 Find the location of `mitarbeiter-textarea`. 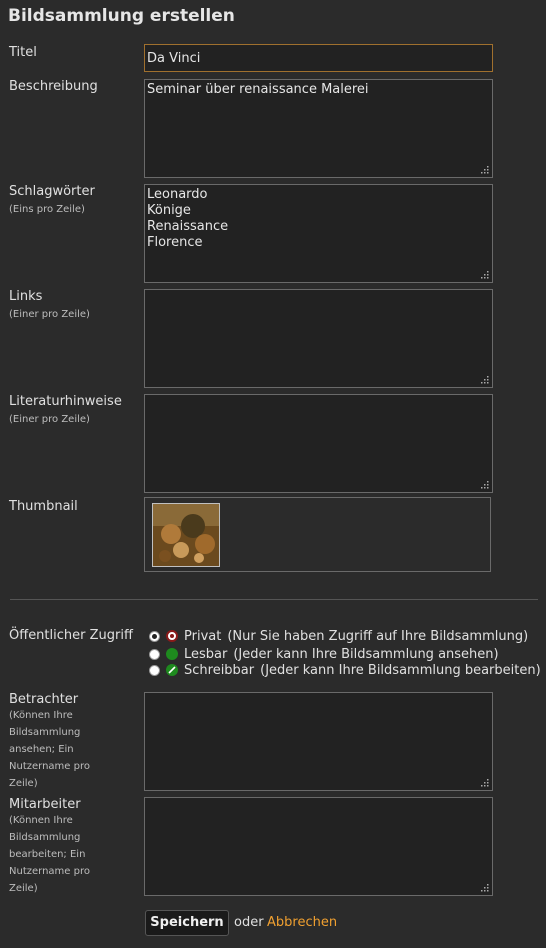

mitarbeiter-textarea is located at coordinates (318, 846).